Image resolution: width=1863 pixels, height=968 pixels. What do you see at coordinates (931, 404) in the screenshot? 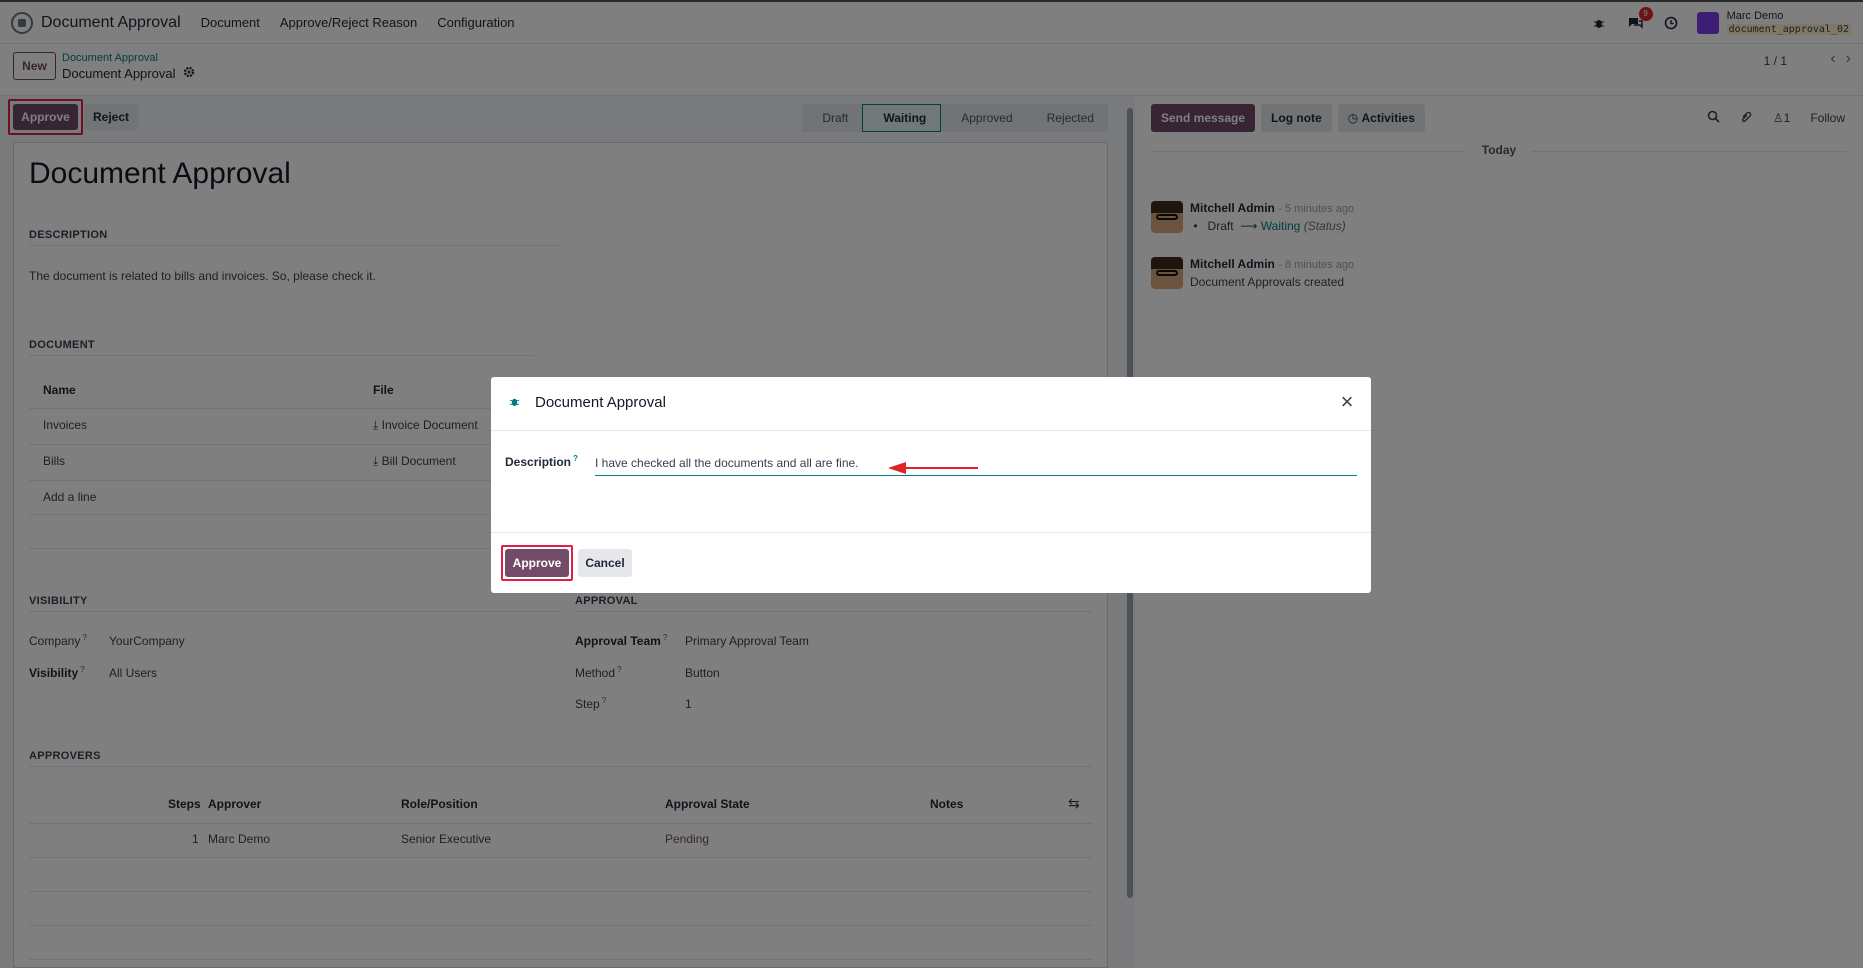
I see `dialog-header: Document Approval ×` at bounding box center [931, 404].